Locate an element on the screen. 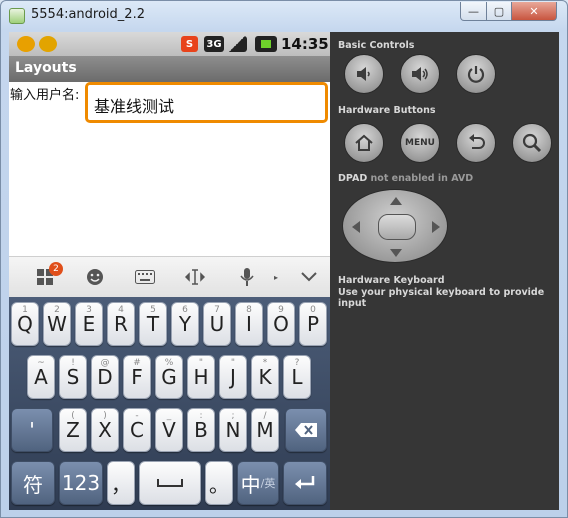 The height and width of the screenshot is (518, 568). key-n: ; N is located at coordinates (233, 430).